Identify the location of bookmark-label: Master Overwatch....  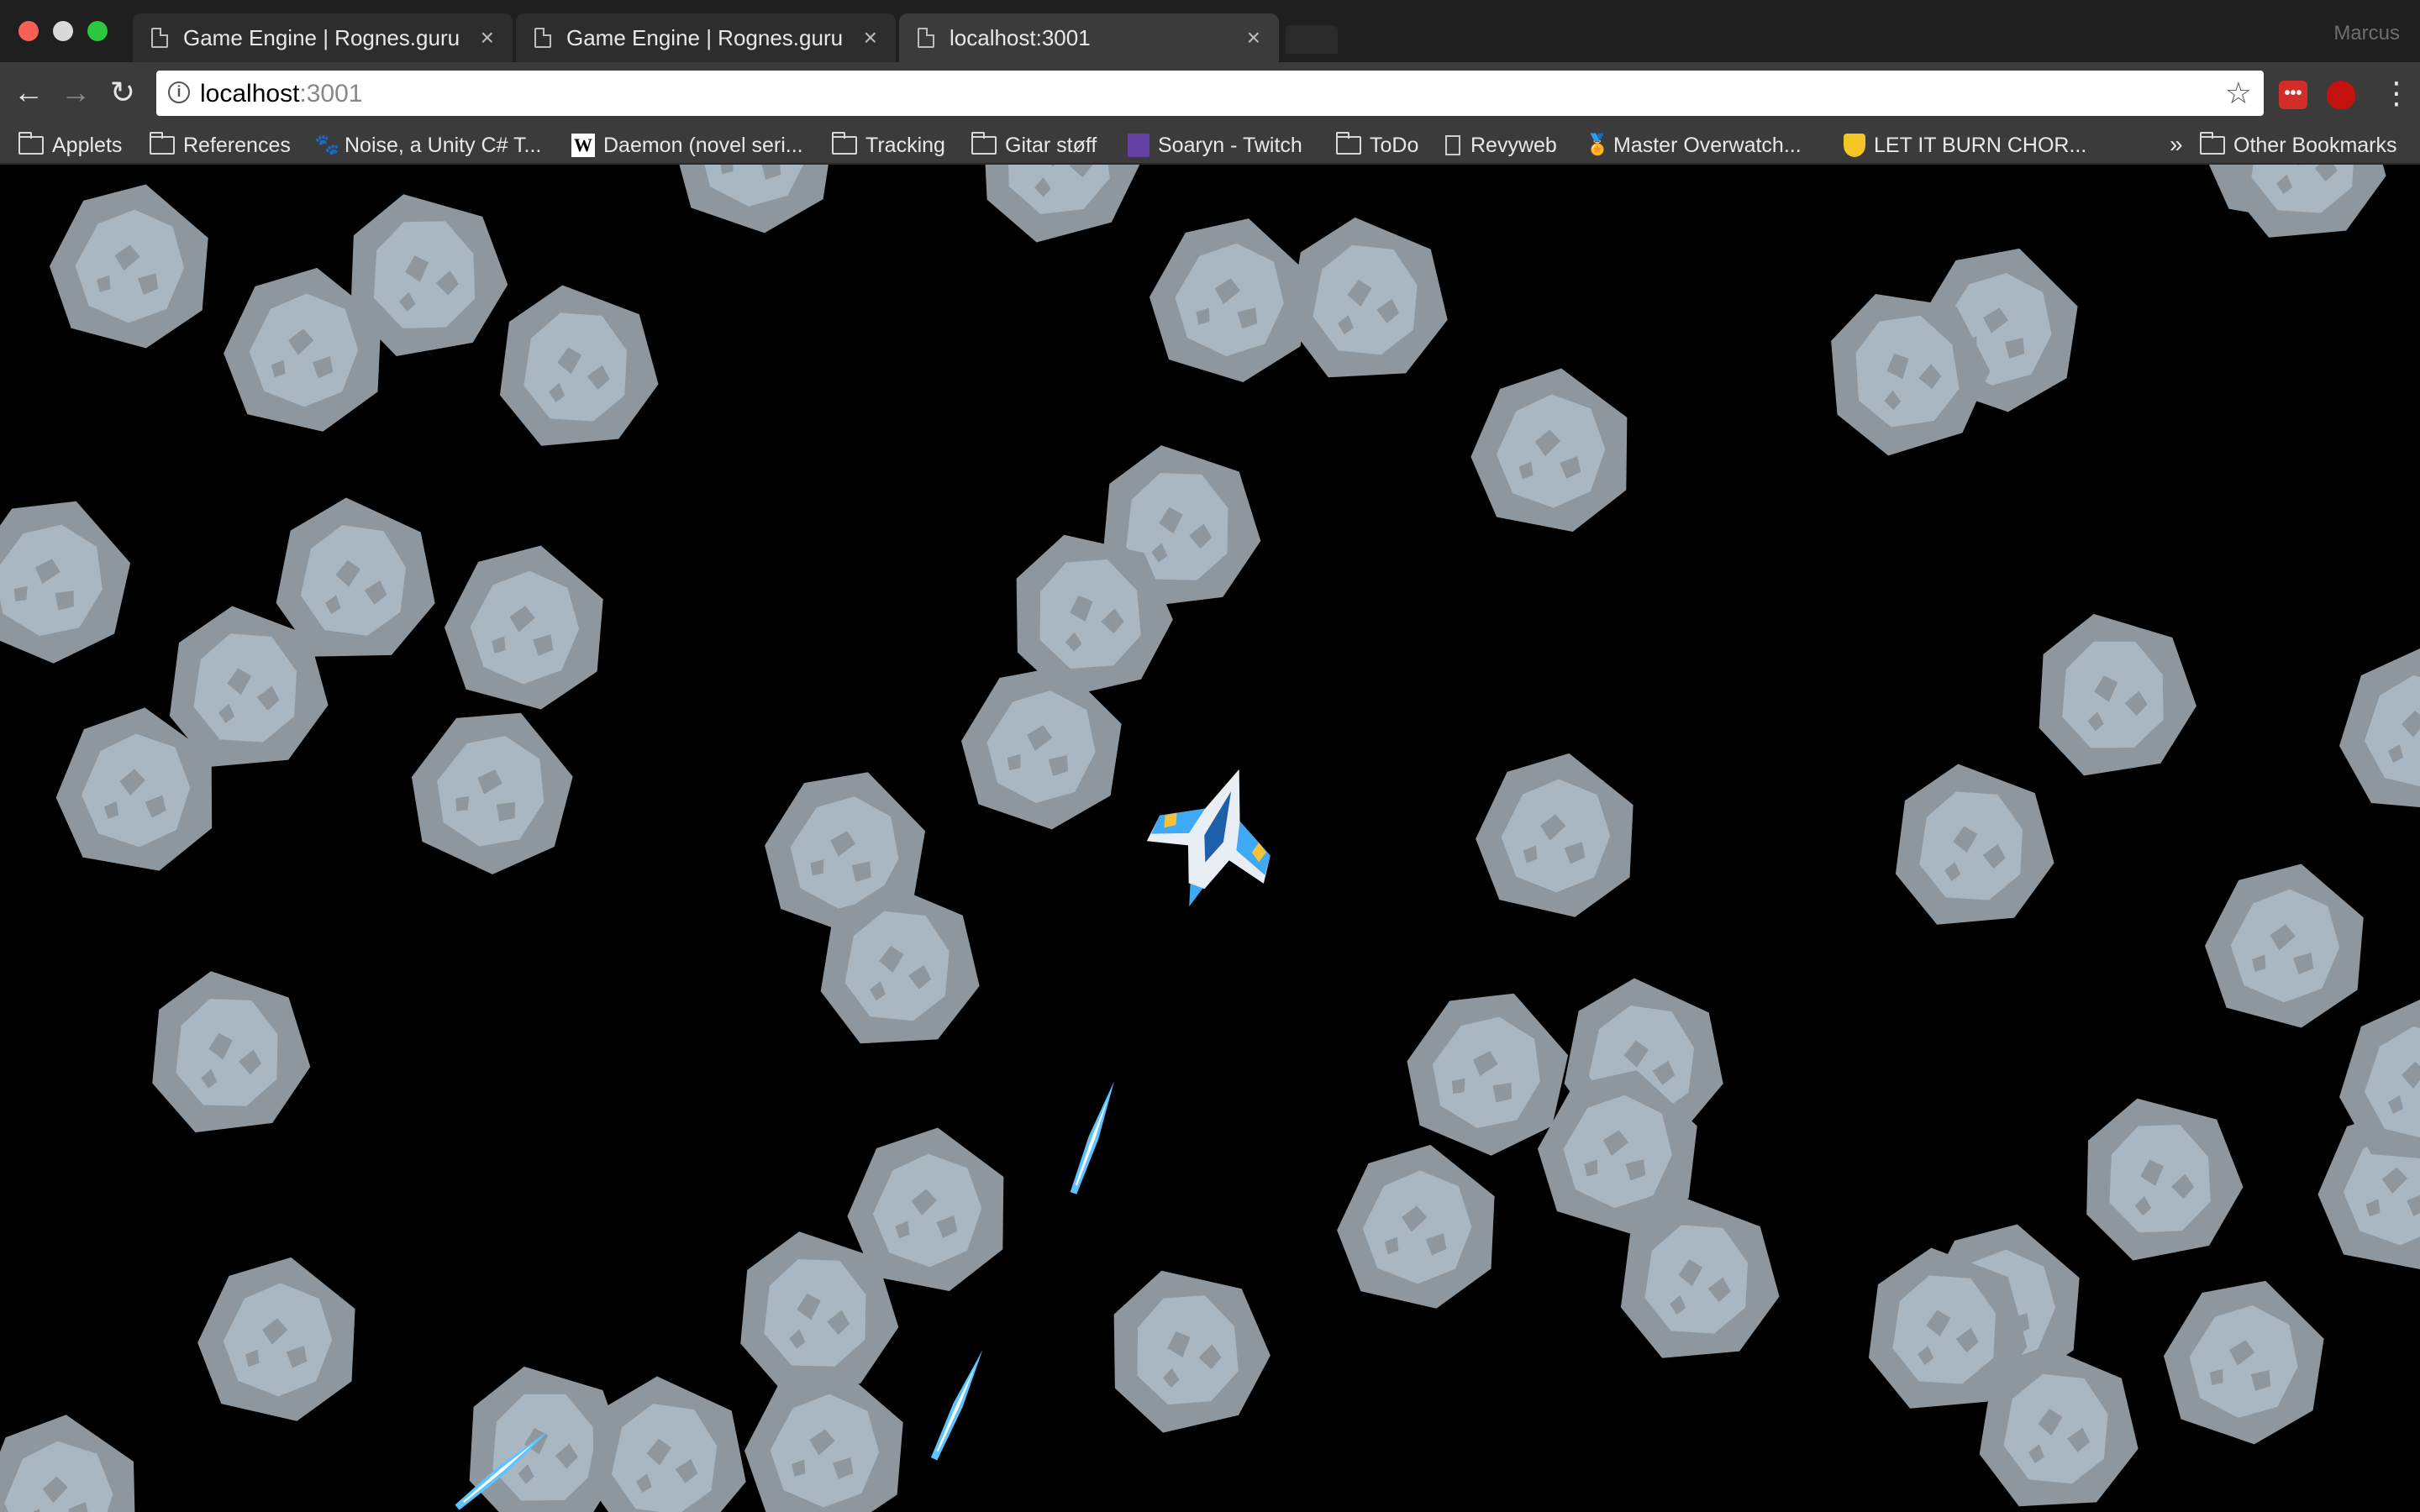
(1708, 145).